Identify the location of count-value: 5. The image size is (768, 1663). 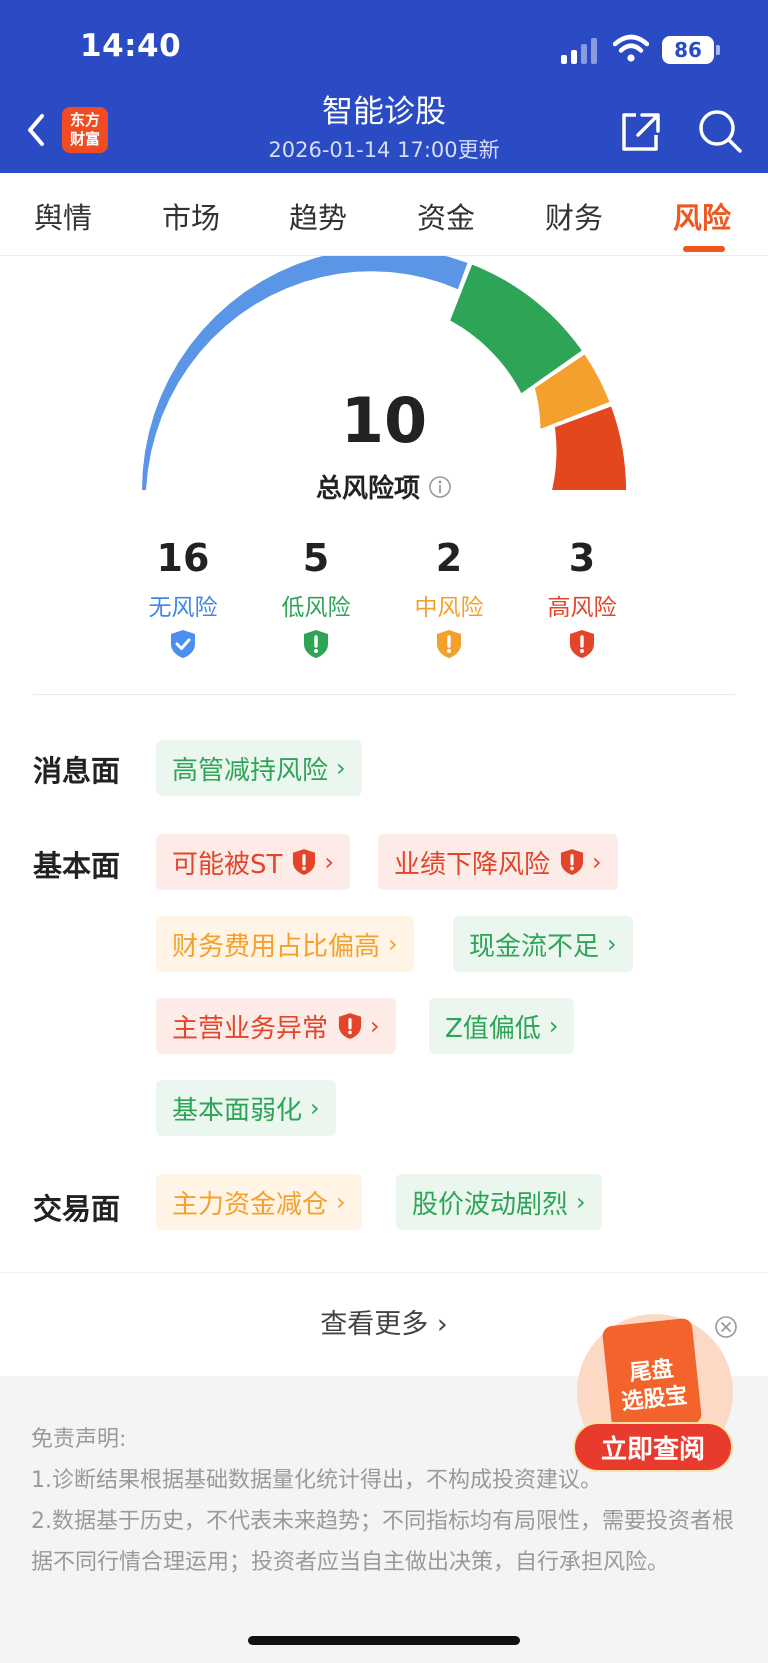
(316, 558).